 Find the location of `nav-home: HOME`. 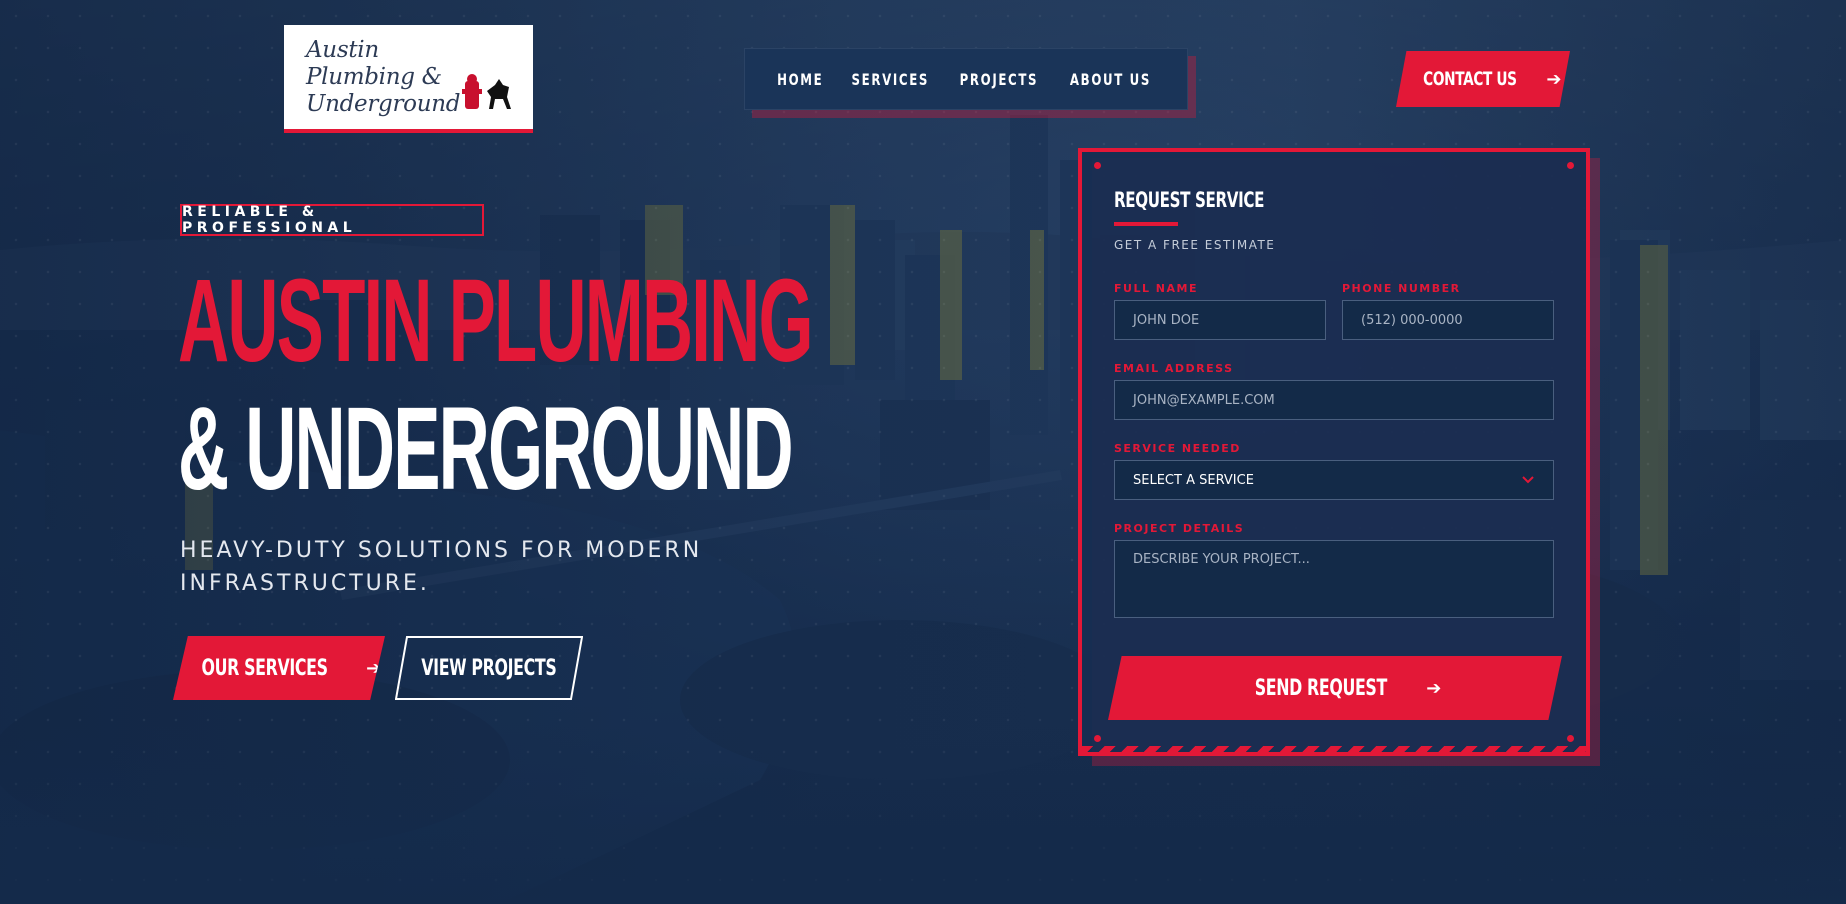

nav-home: HOME is located at coordinates (800, 79).